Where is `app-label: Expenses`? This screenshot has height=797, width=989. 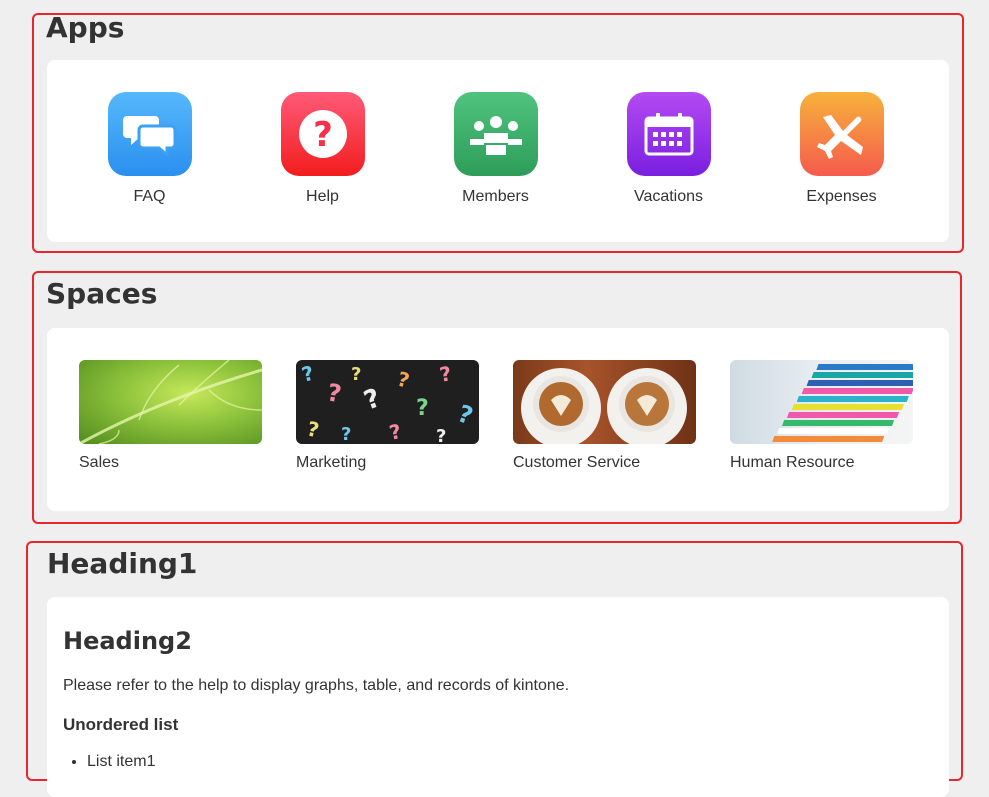
app-label: Expenses is located at coordinates (841, 196).